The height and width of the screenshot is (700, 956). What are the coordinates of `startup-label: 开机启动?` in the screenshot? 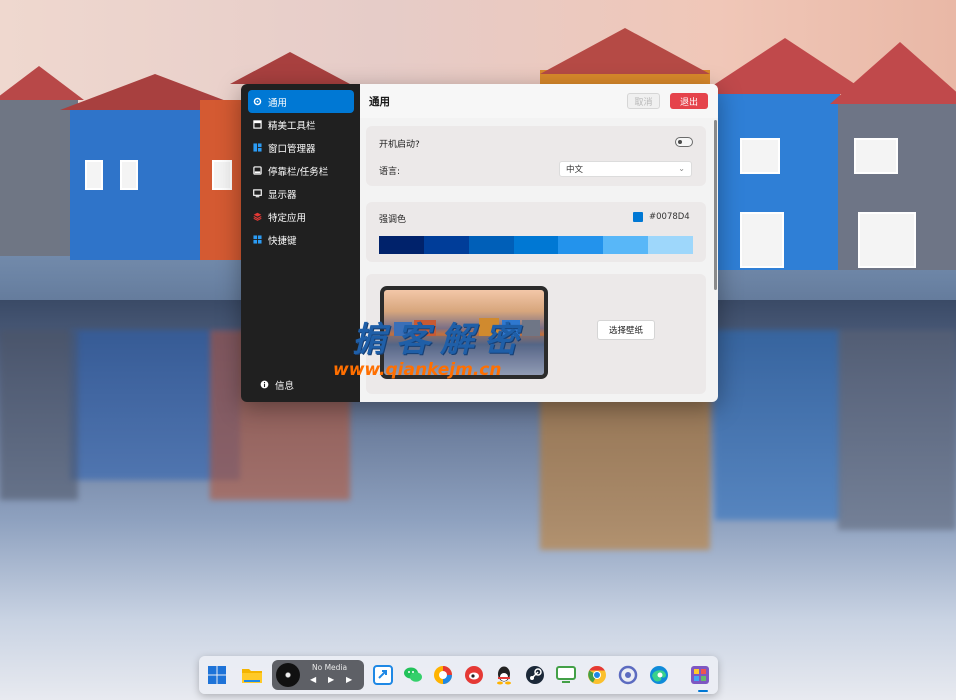 It's located at (399, 145).